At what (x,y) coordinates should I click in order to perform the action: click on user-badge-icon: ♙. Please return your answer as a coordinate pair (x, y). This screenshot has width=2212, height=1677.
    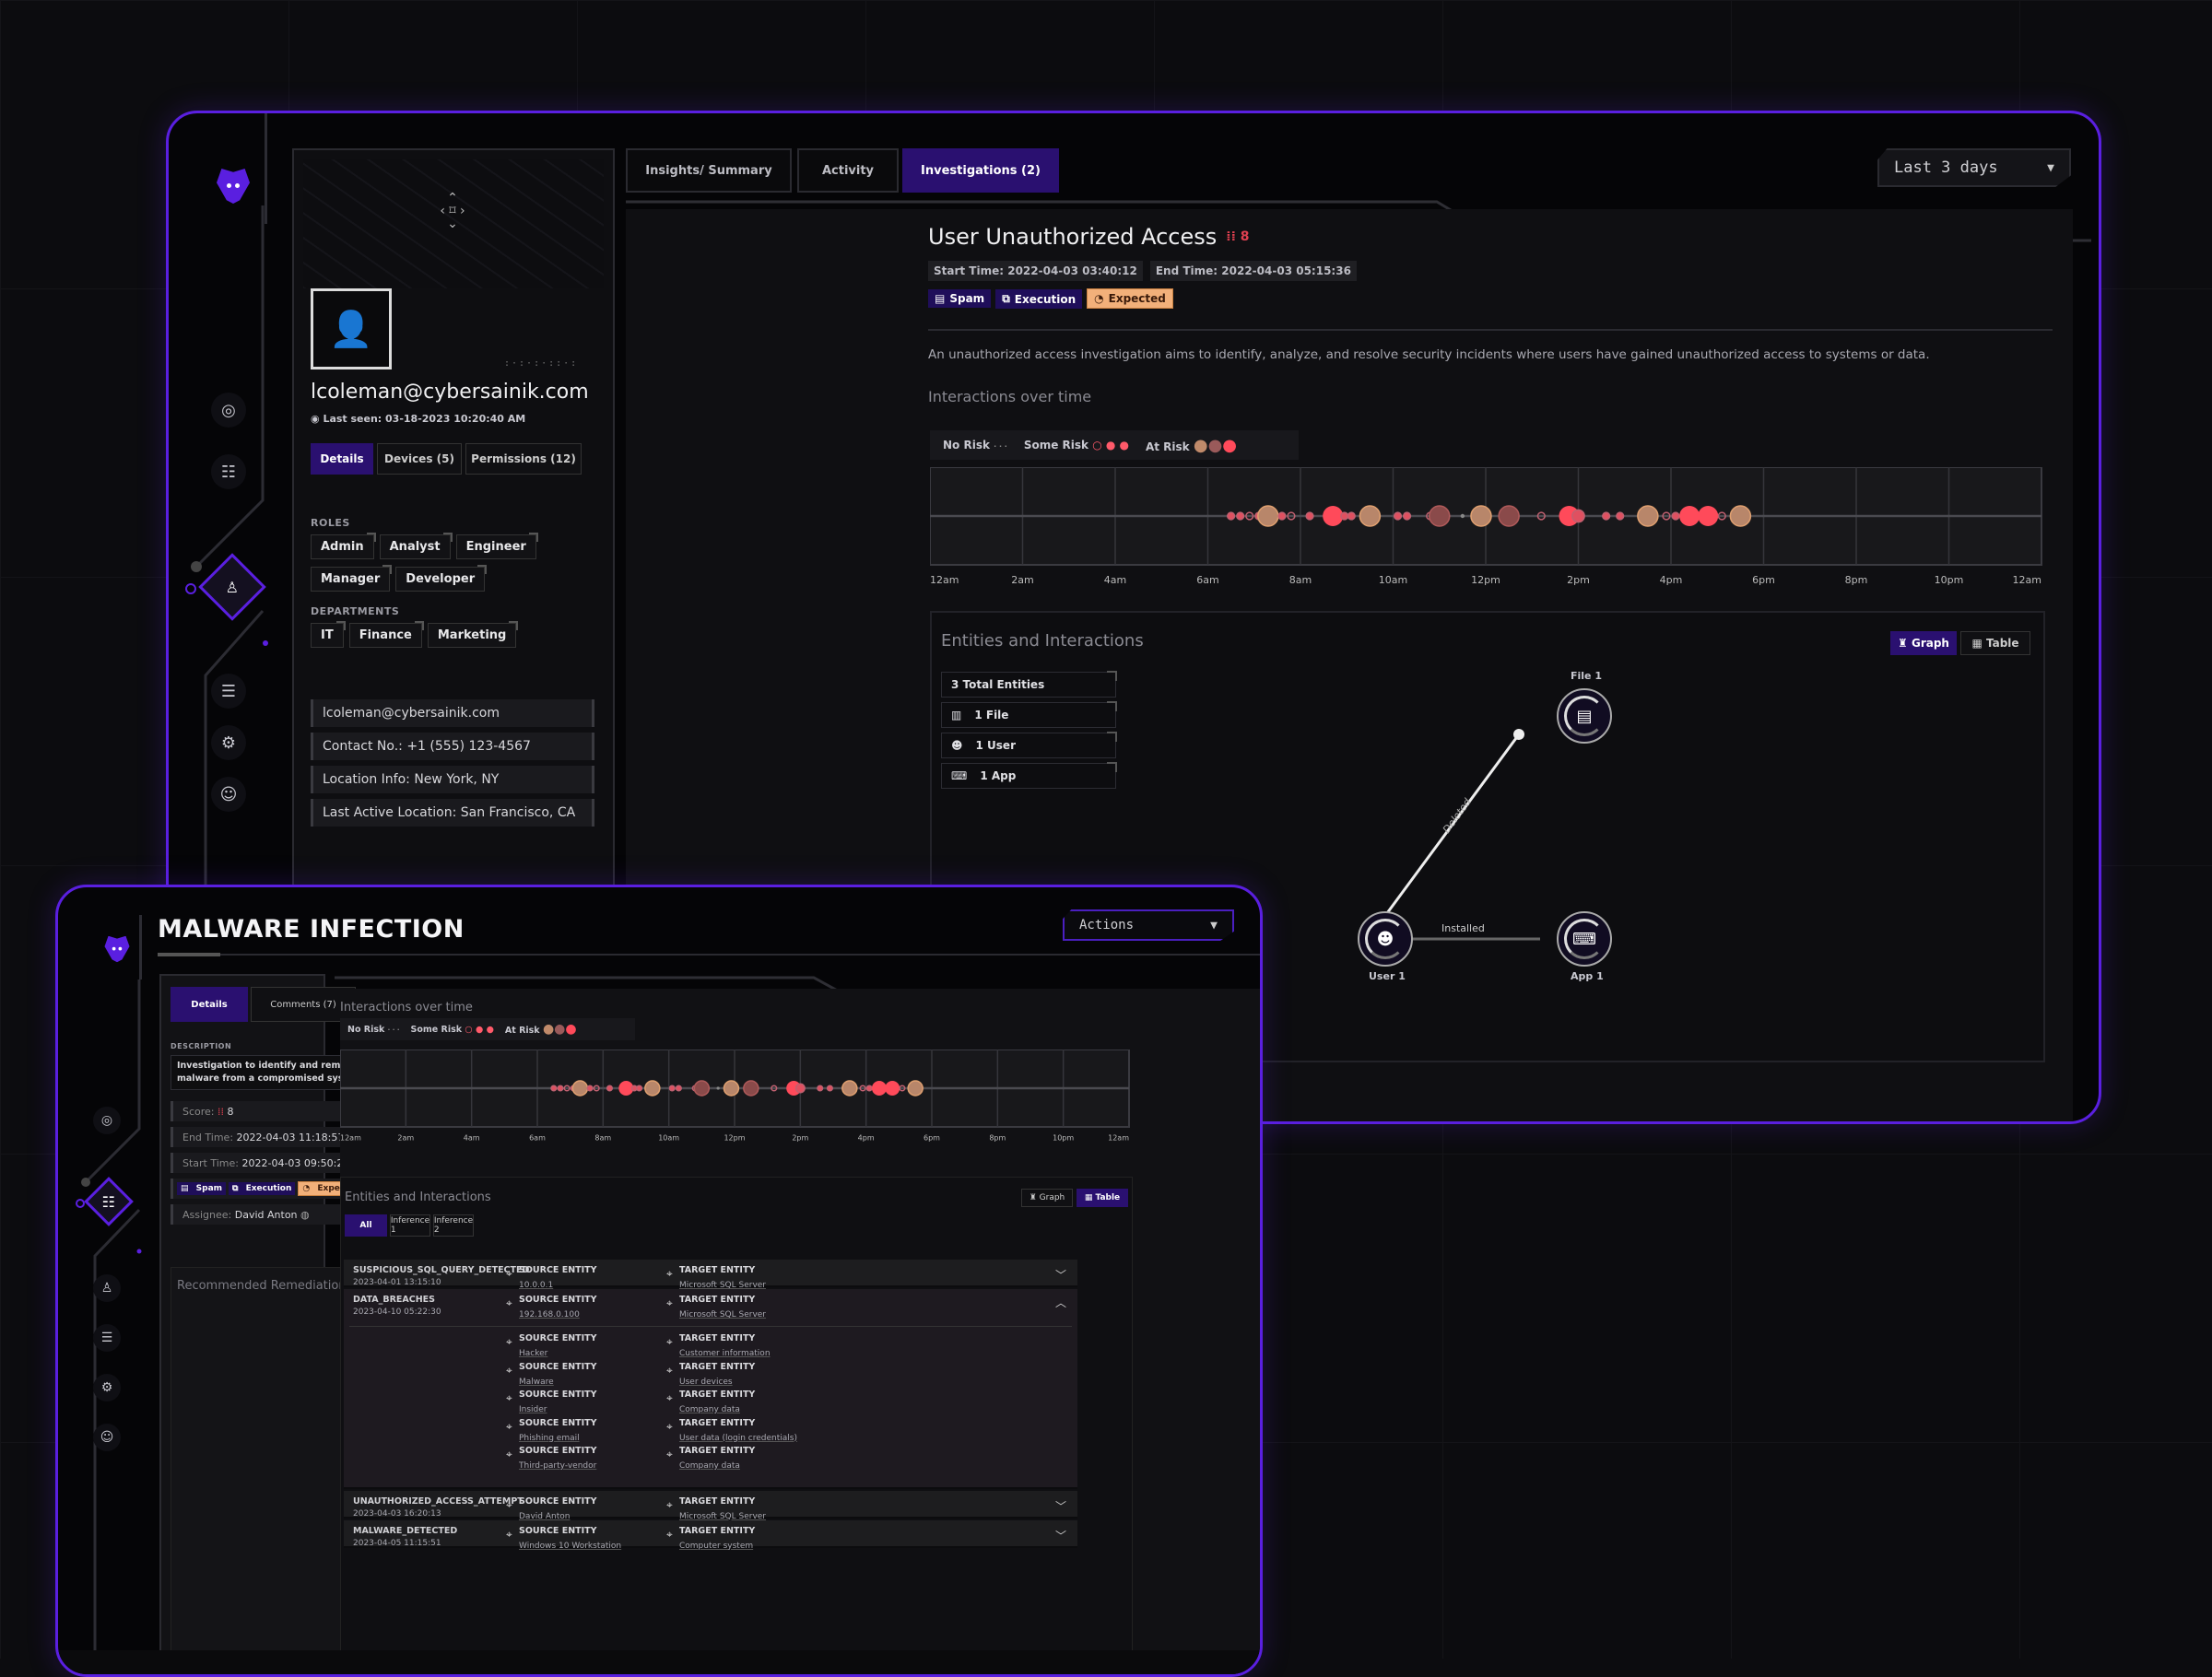
    Looking at the image, I should click on (107, 1288).